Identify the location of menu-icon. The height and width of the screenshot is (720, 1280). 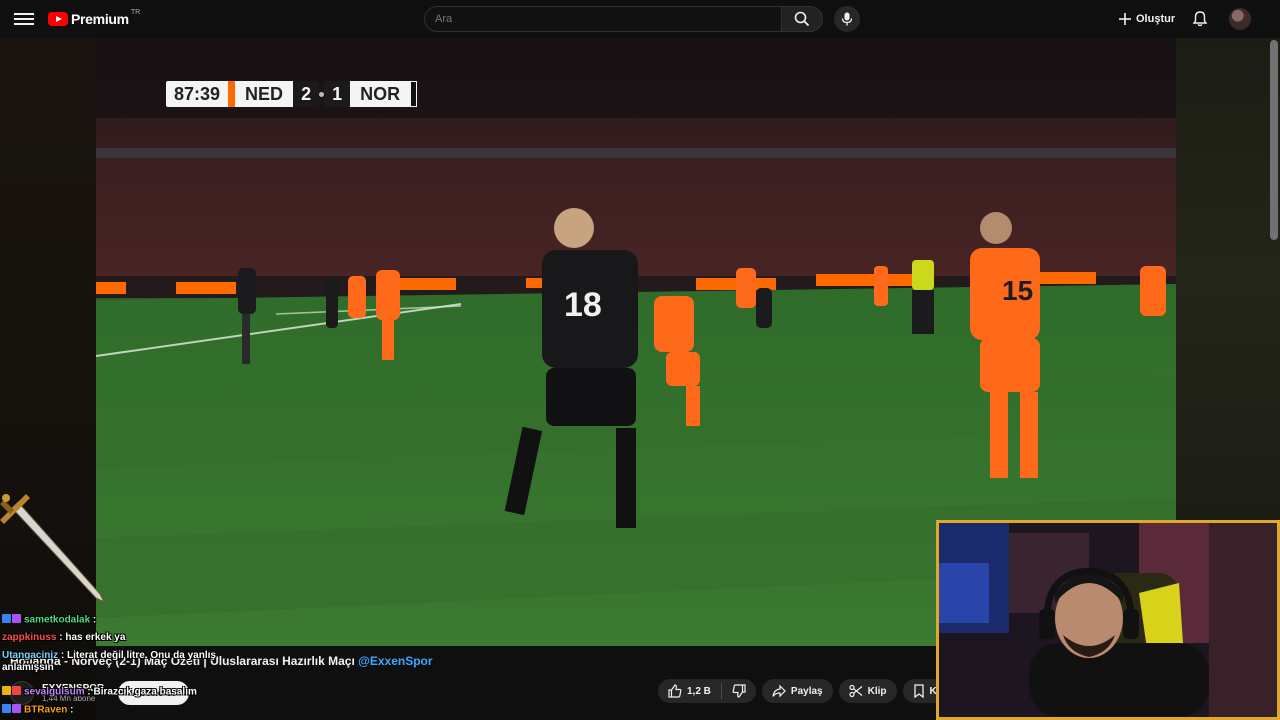
(24, 19).